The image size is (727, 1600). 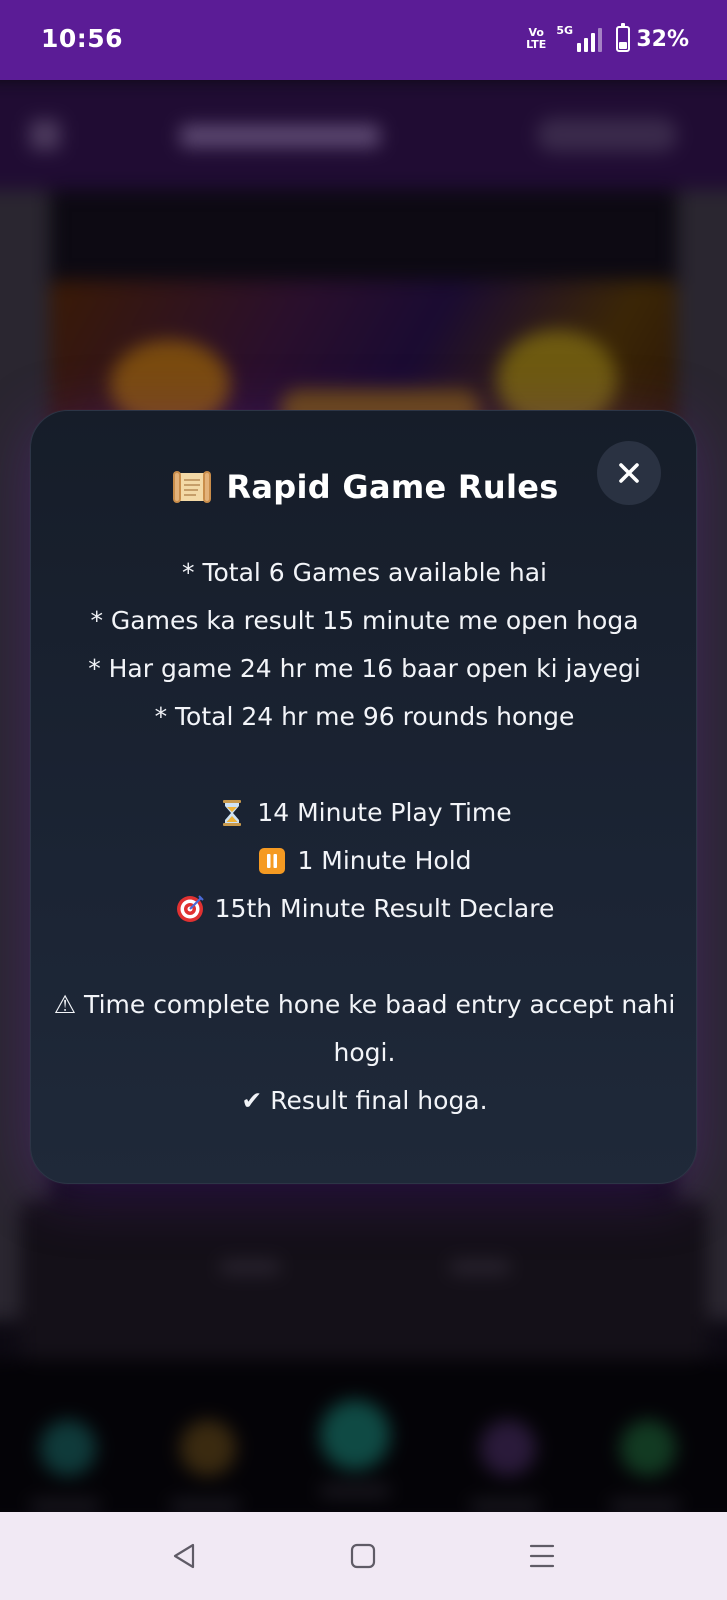 I want to click on signal-icon: 5G, so click(x=579, y=38).